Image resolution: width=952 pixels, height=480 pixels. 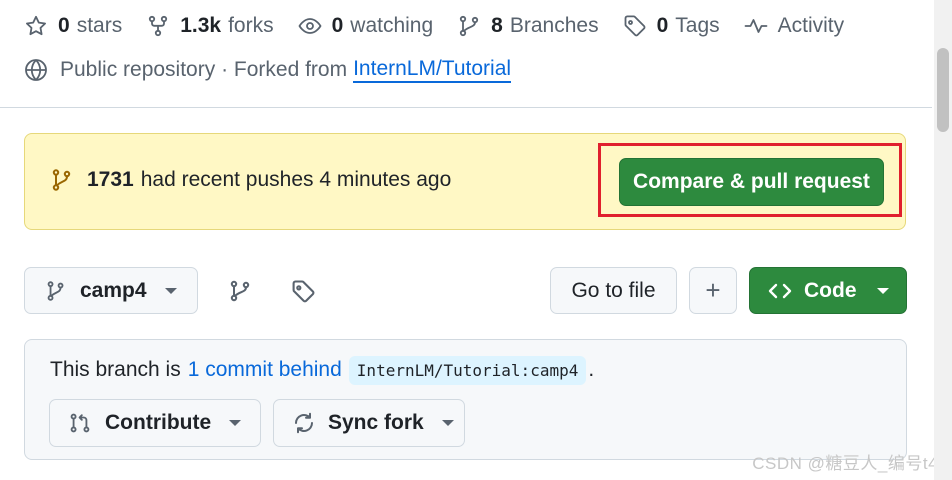 What do you see at coordinates (304, 423) in the screenshot?
I see `sync-icon` at bounding box center [304, 423].